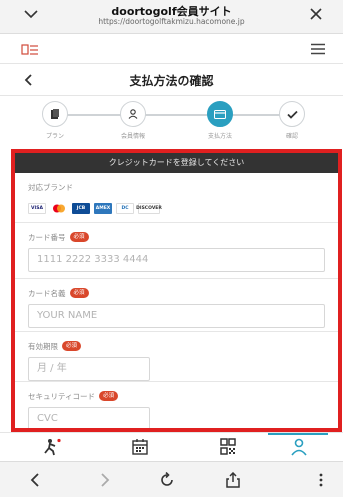 The image size is (343, 497). What do you see at coordinates (291, 136) in the screenshot?
I see `step-label: 確認` at bounding box center [291, 136].